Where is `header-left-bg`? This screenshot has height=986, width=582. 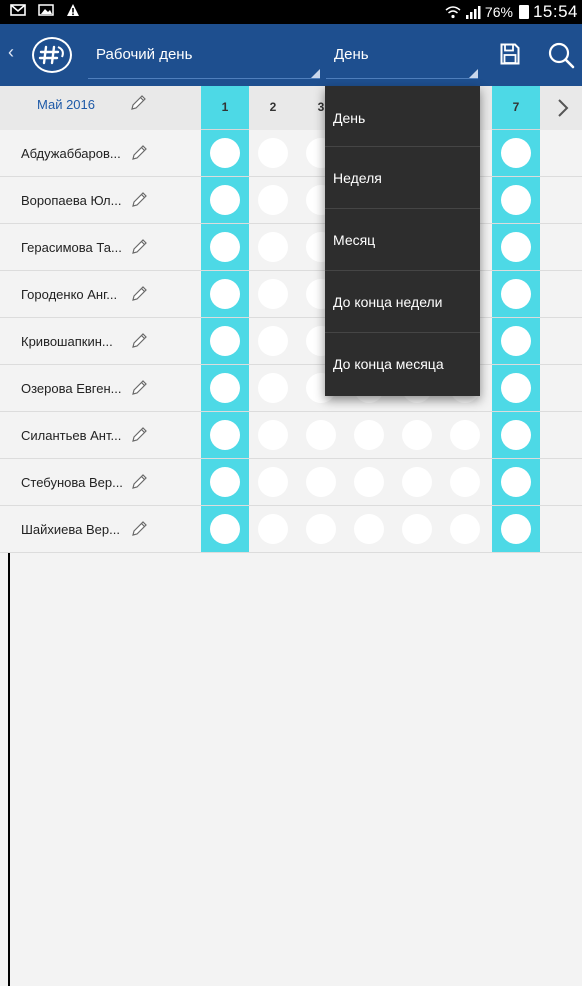 header-left-bg is located at coordinates (100, 108).